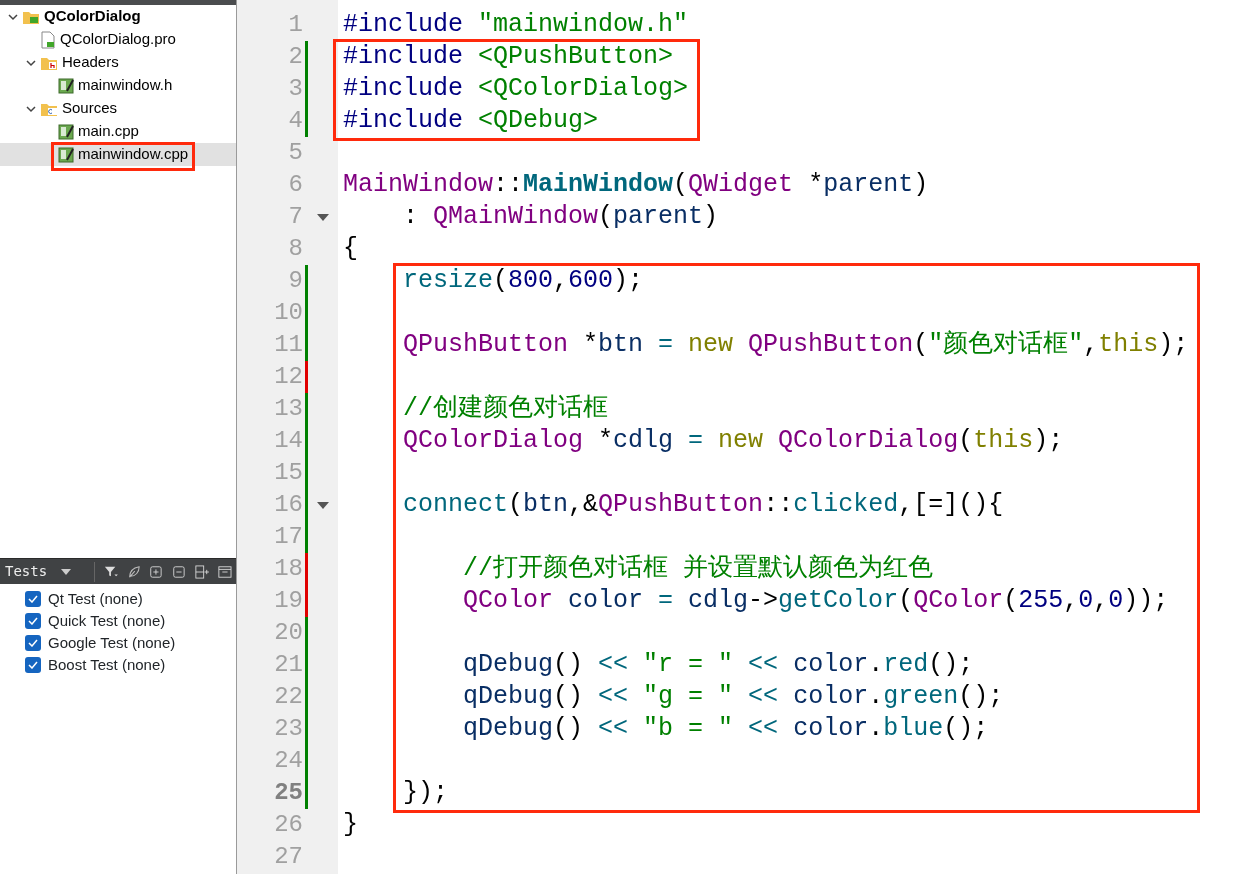  Describe the element at coordinates (506, 409) in the screenshot. I see `code-line: //创建颜色对话框` at that location.